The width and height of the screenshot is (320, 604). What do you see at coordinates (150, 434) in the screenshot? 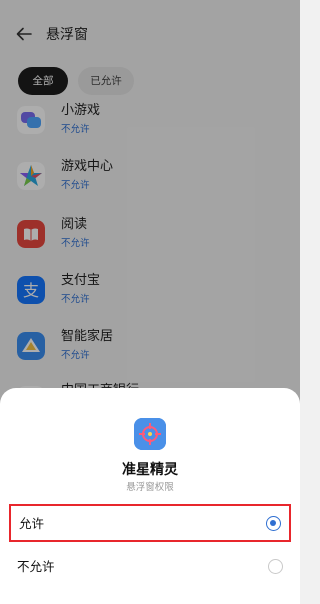
I see `crosshair-app-icon` at bounding box center [150, 434].